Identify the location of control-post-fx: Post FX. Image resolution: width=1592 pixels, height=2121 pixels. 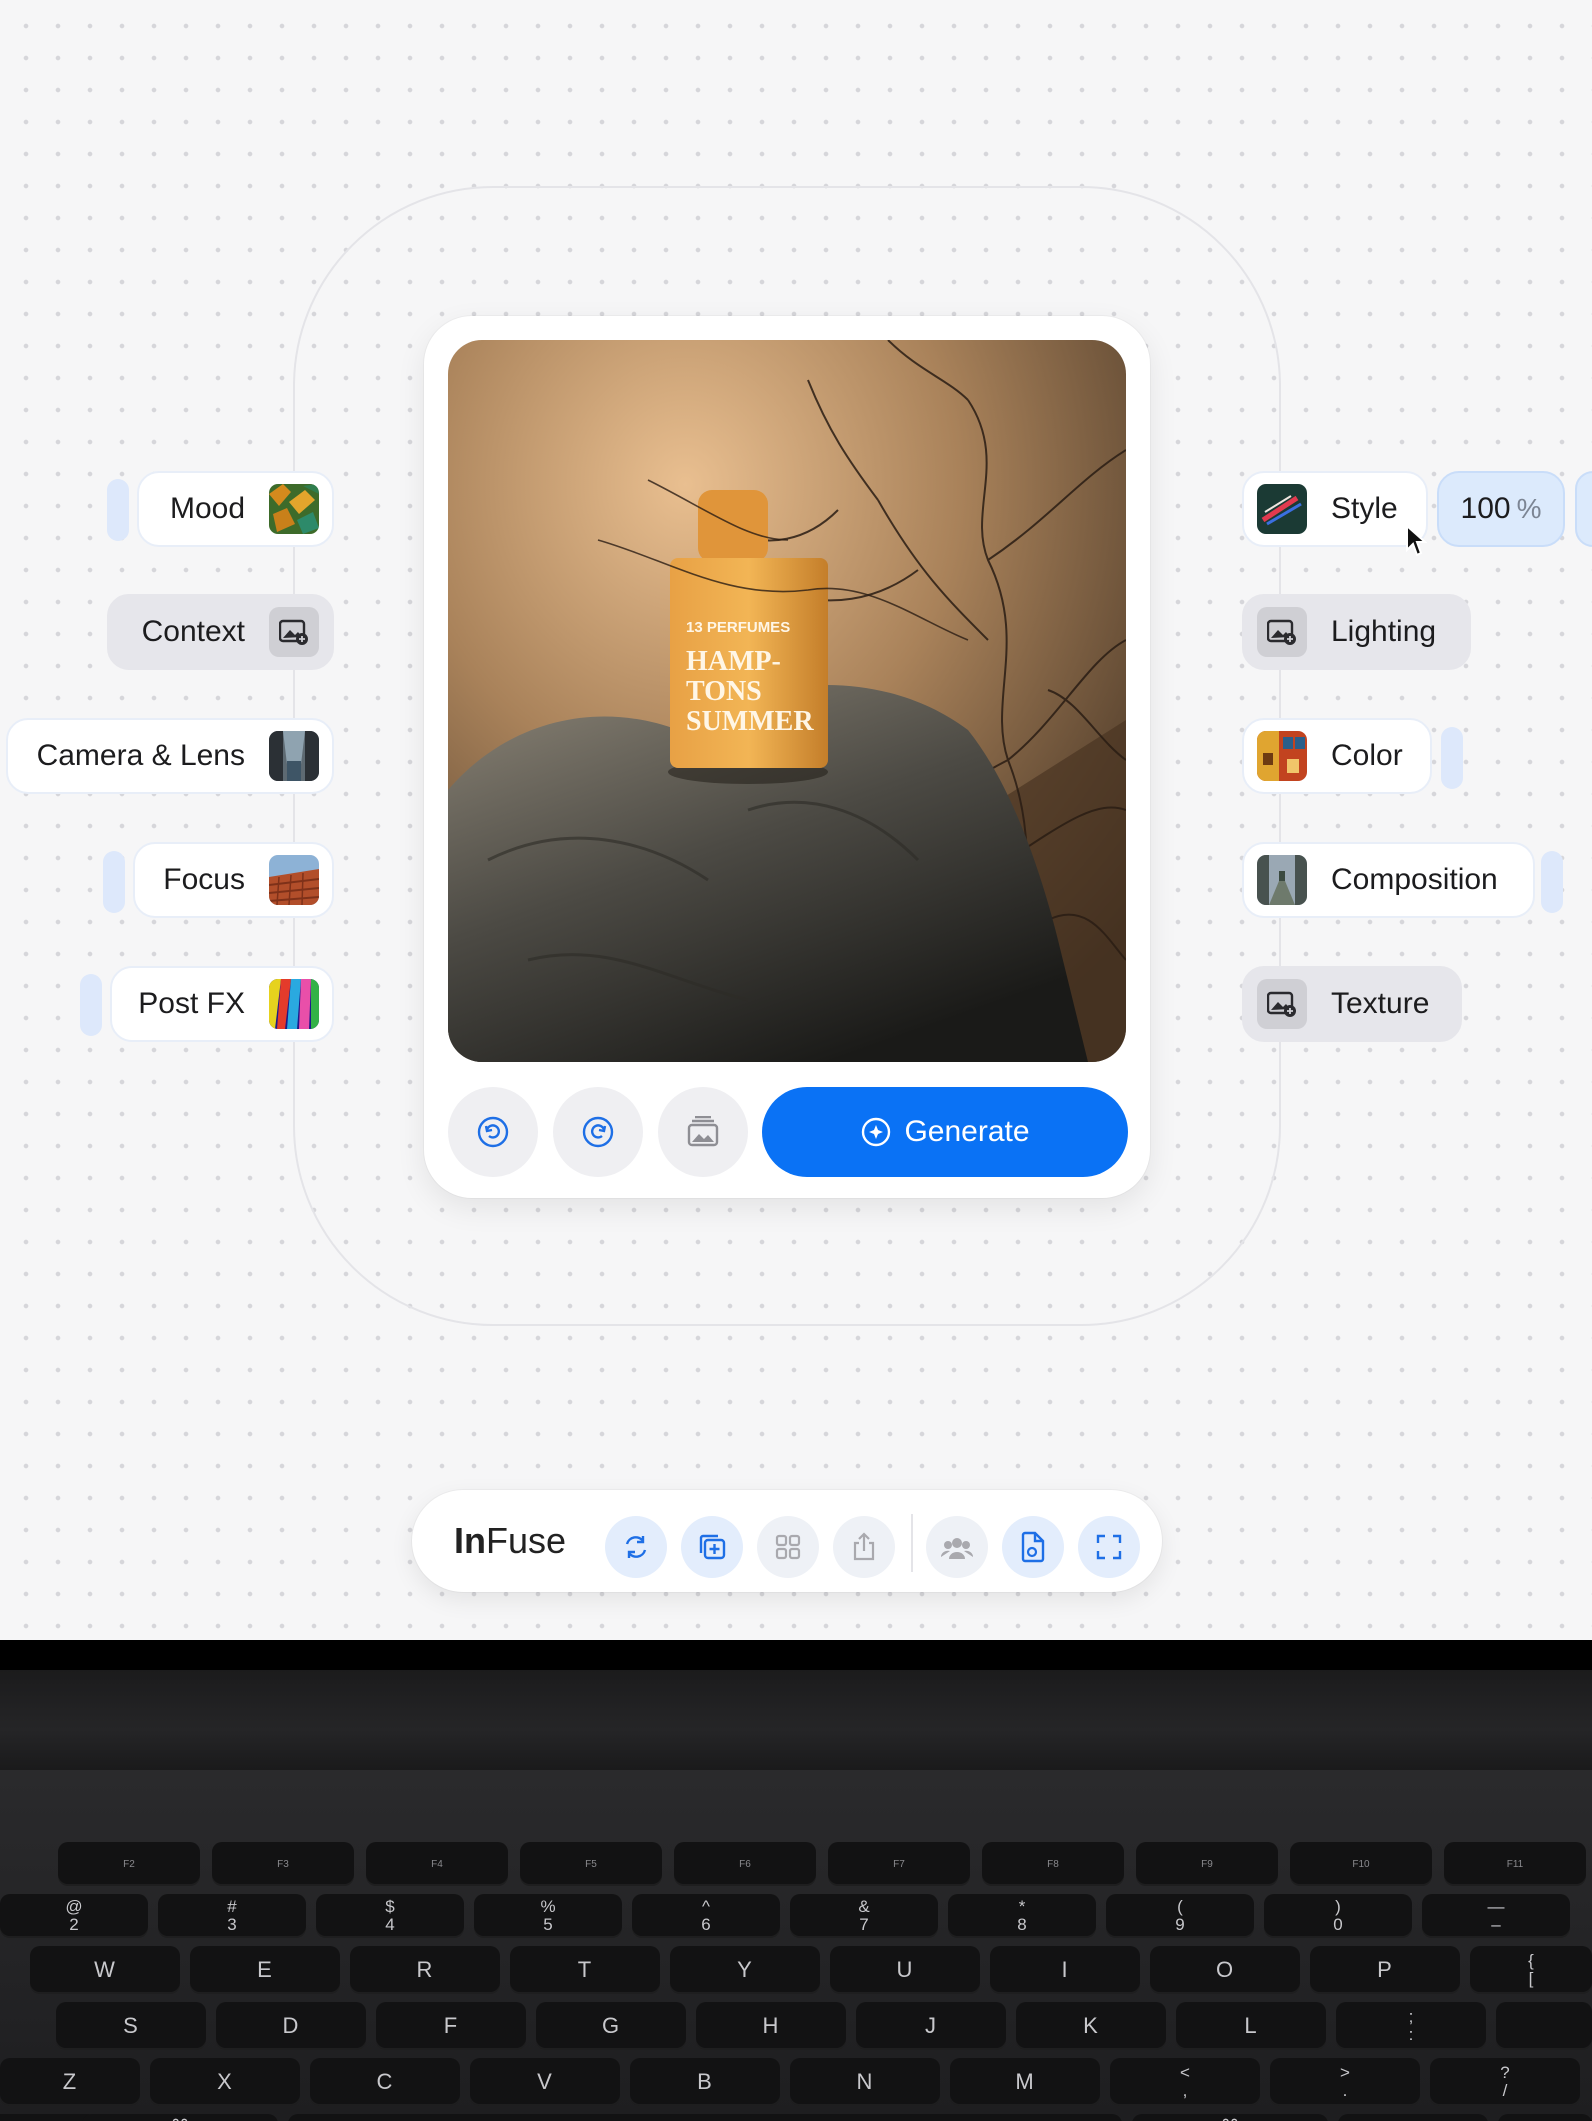
(222, 1004).